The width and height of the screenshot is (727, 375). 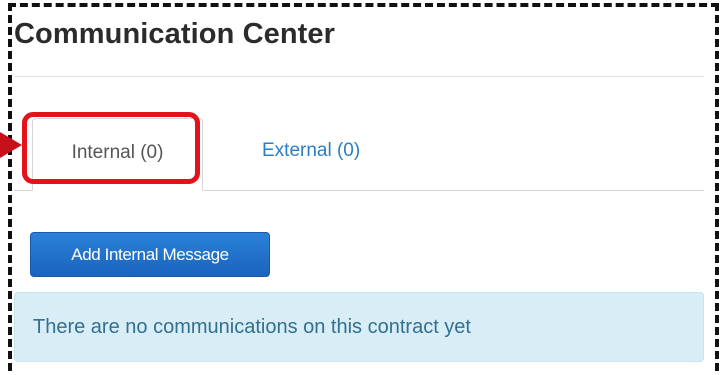 What do you see at coordinates (150, 254) in the screenshot?
I see `add-internal-message-button: Add Internal Message` at bounding box center [150, 254].